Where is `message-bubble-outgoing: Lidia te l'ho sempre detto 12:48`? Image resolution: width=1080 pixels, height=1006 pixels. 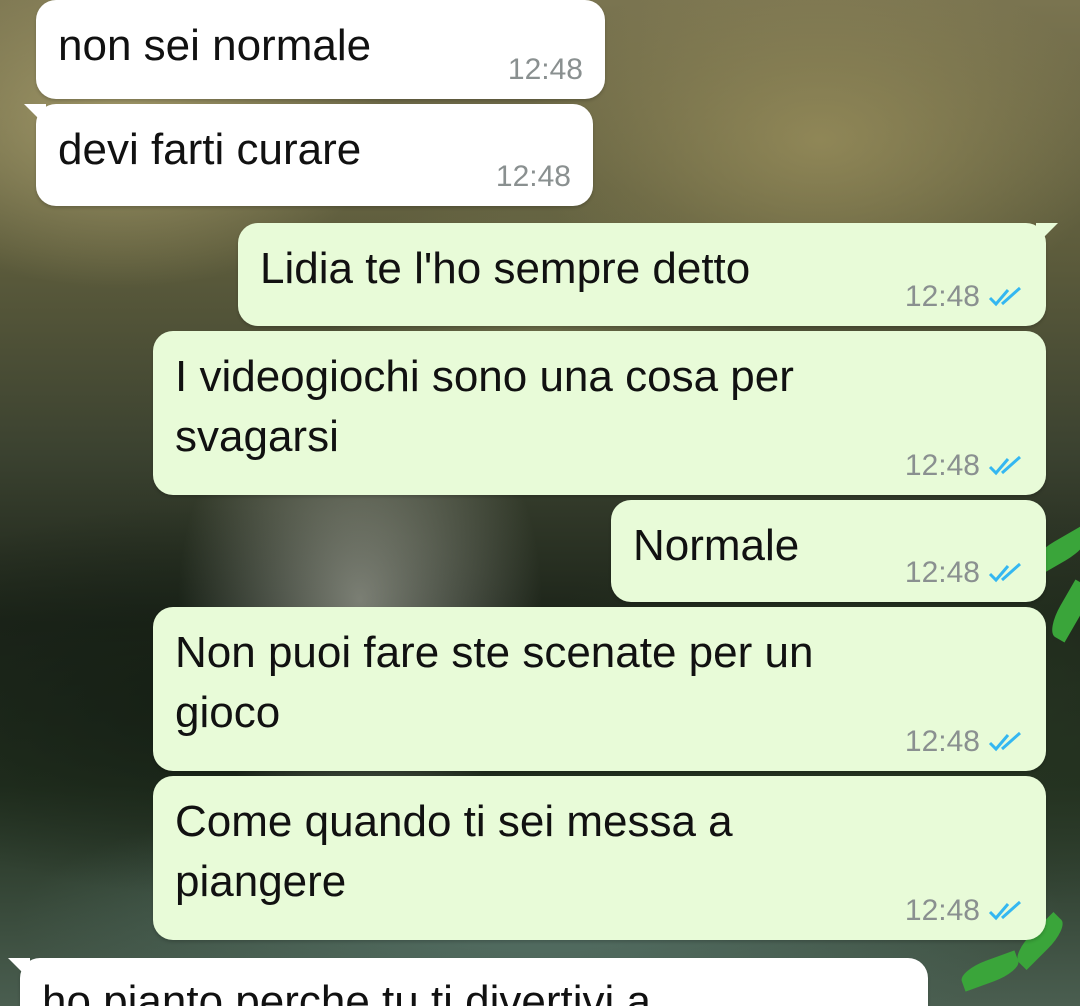 message-bubble-outgoing: Lidia te l'ho sempre detto 12:48 is located at coordinates (648, 274).